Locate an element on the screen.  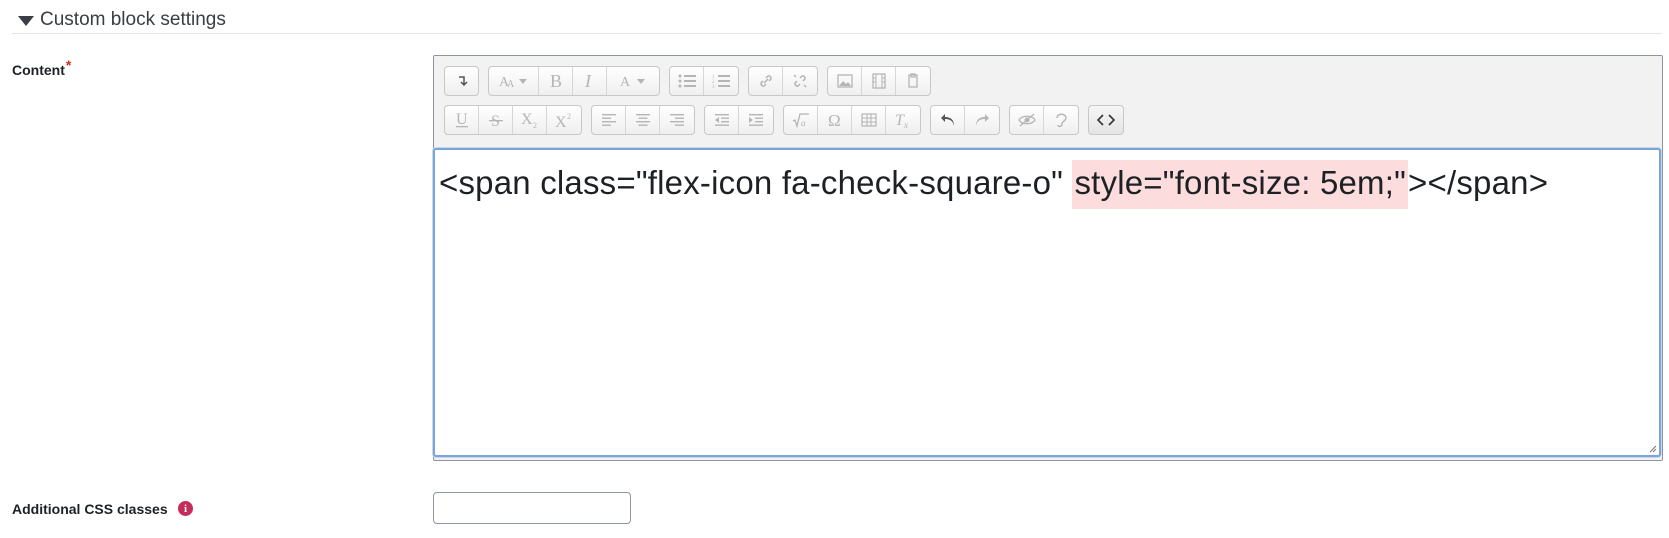
outdent-icon is located at coordinates (722, 120).